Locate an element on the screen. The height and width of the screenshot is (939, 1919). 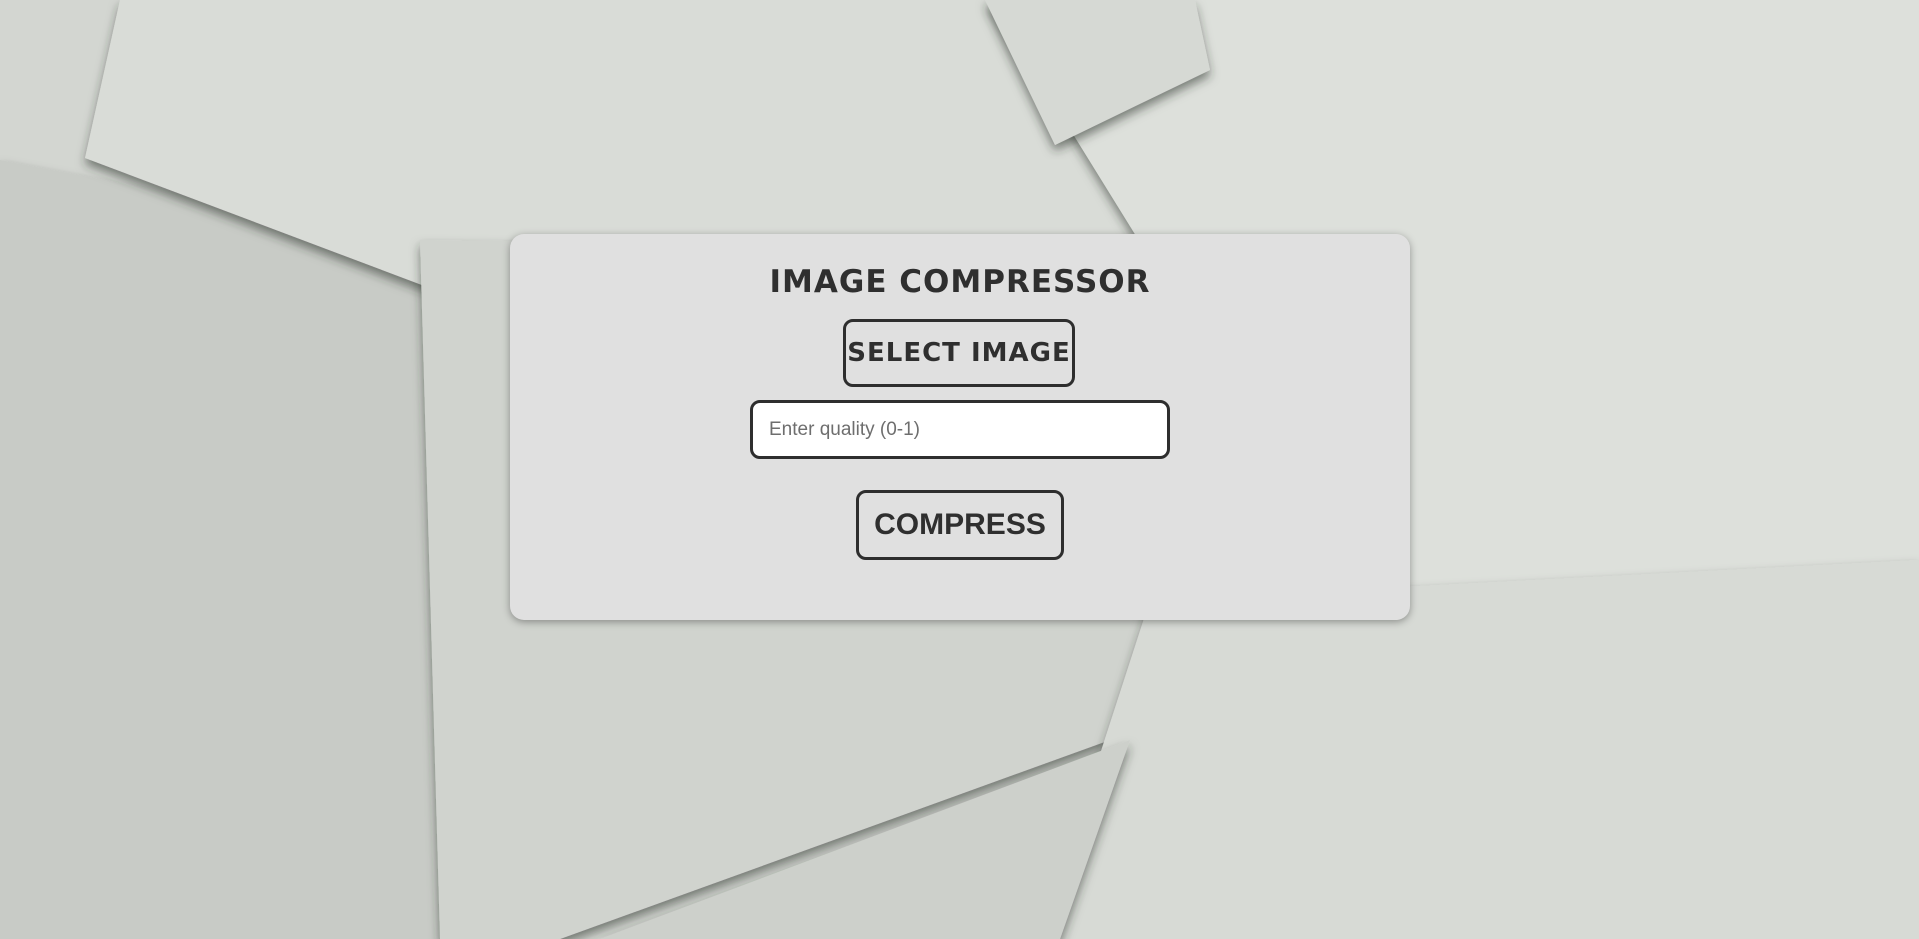
select-image-label: SELECT IMAGE is located at coordinates (959, 353).